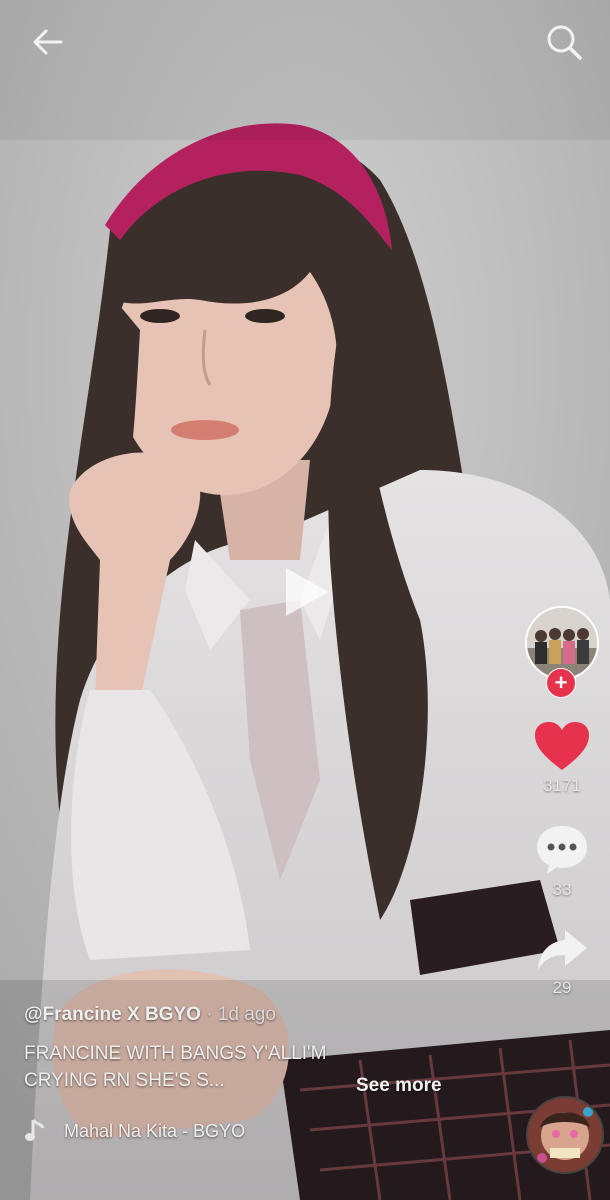 This screenshot has height=1200, width=610. What do you see at coordinates (561, 683) in the screenshot?
I see `follow-button: +` at bounding box center [561, 683].